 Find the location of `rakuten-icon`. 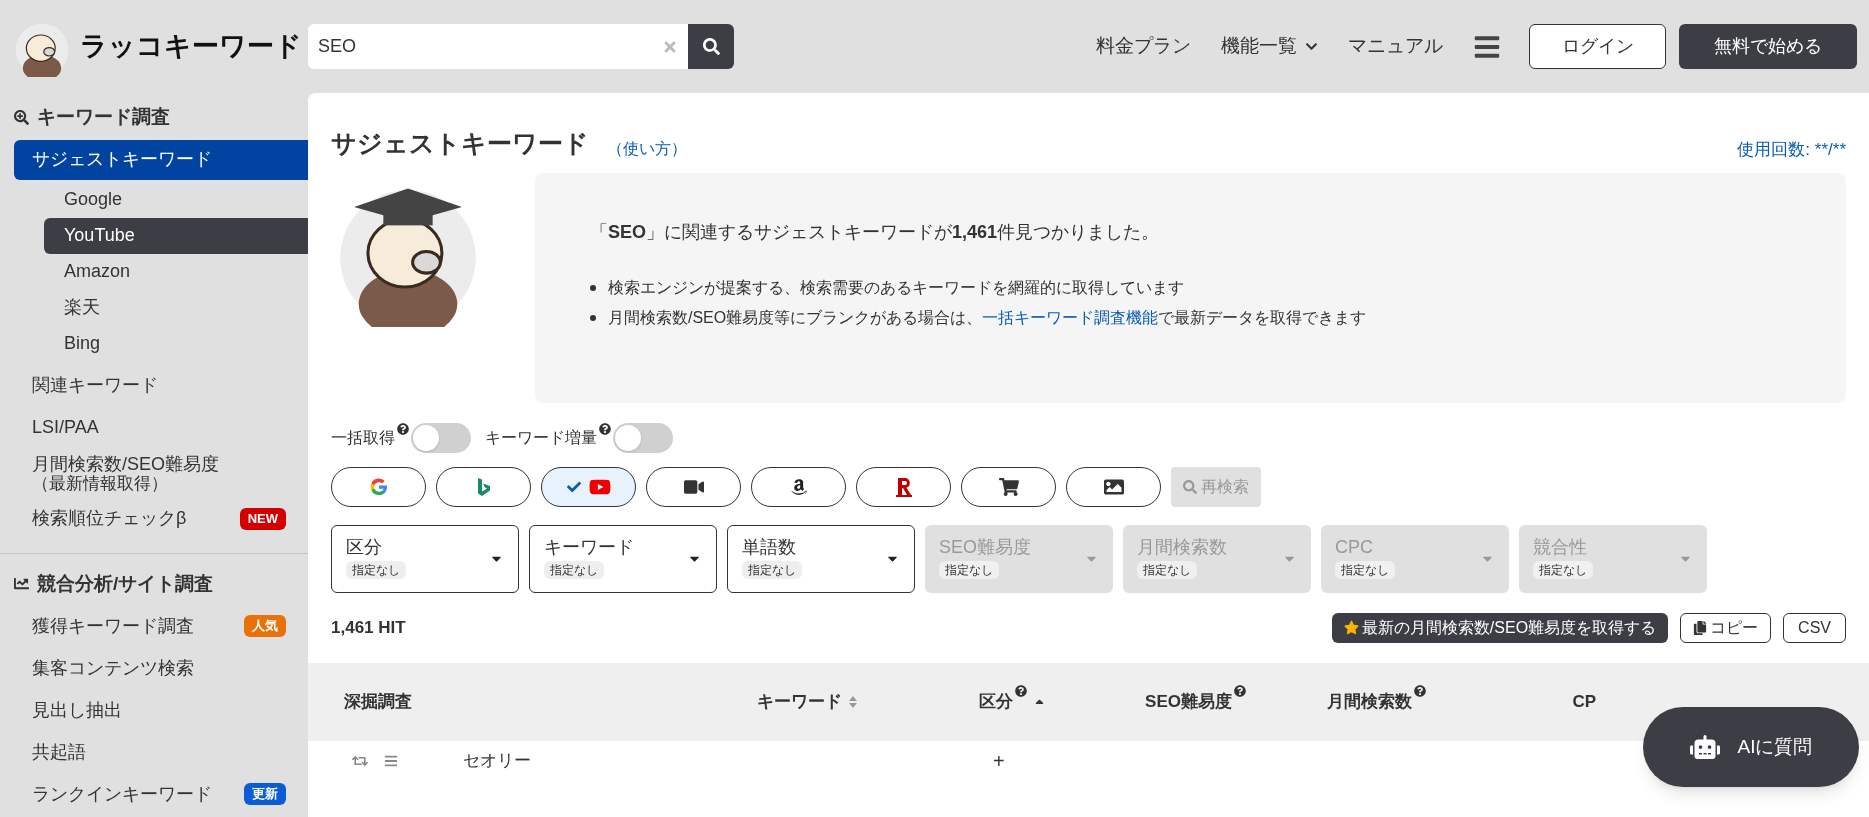

rakuten-icon is located at coordinates (903, 486).